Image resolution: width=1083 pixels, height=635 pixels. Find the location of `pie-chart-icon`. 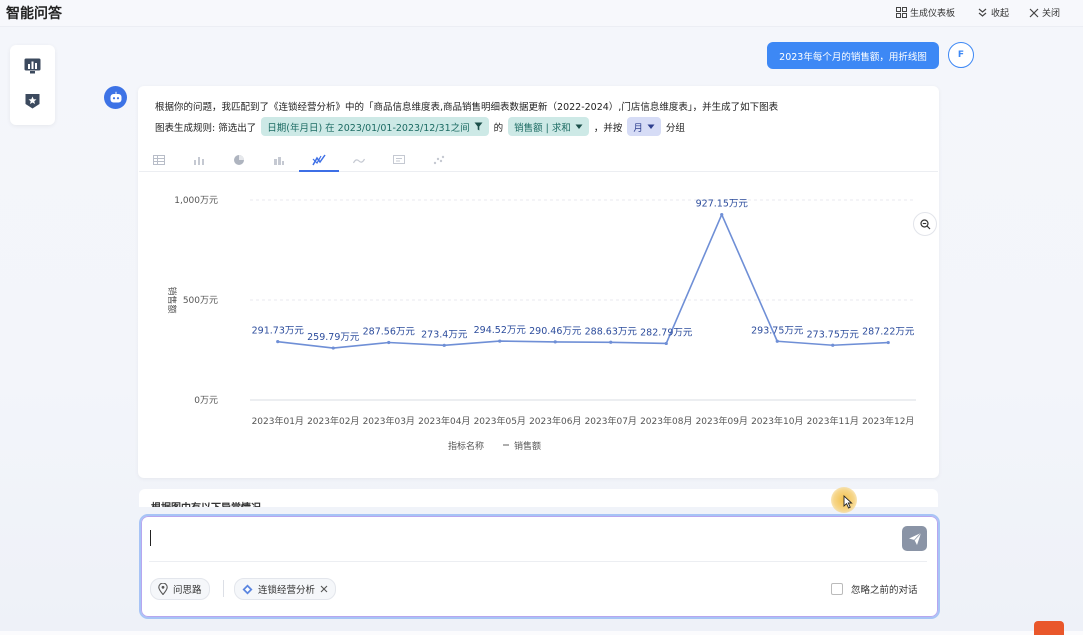

pie-chart-icon is located at coordinates (239, 160).